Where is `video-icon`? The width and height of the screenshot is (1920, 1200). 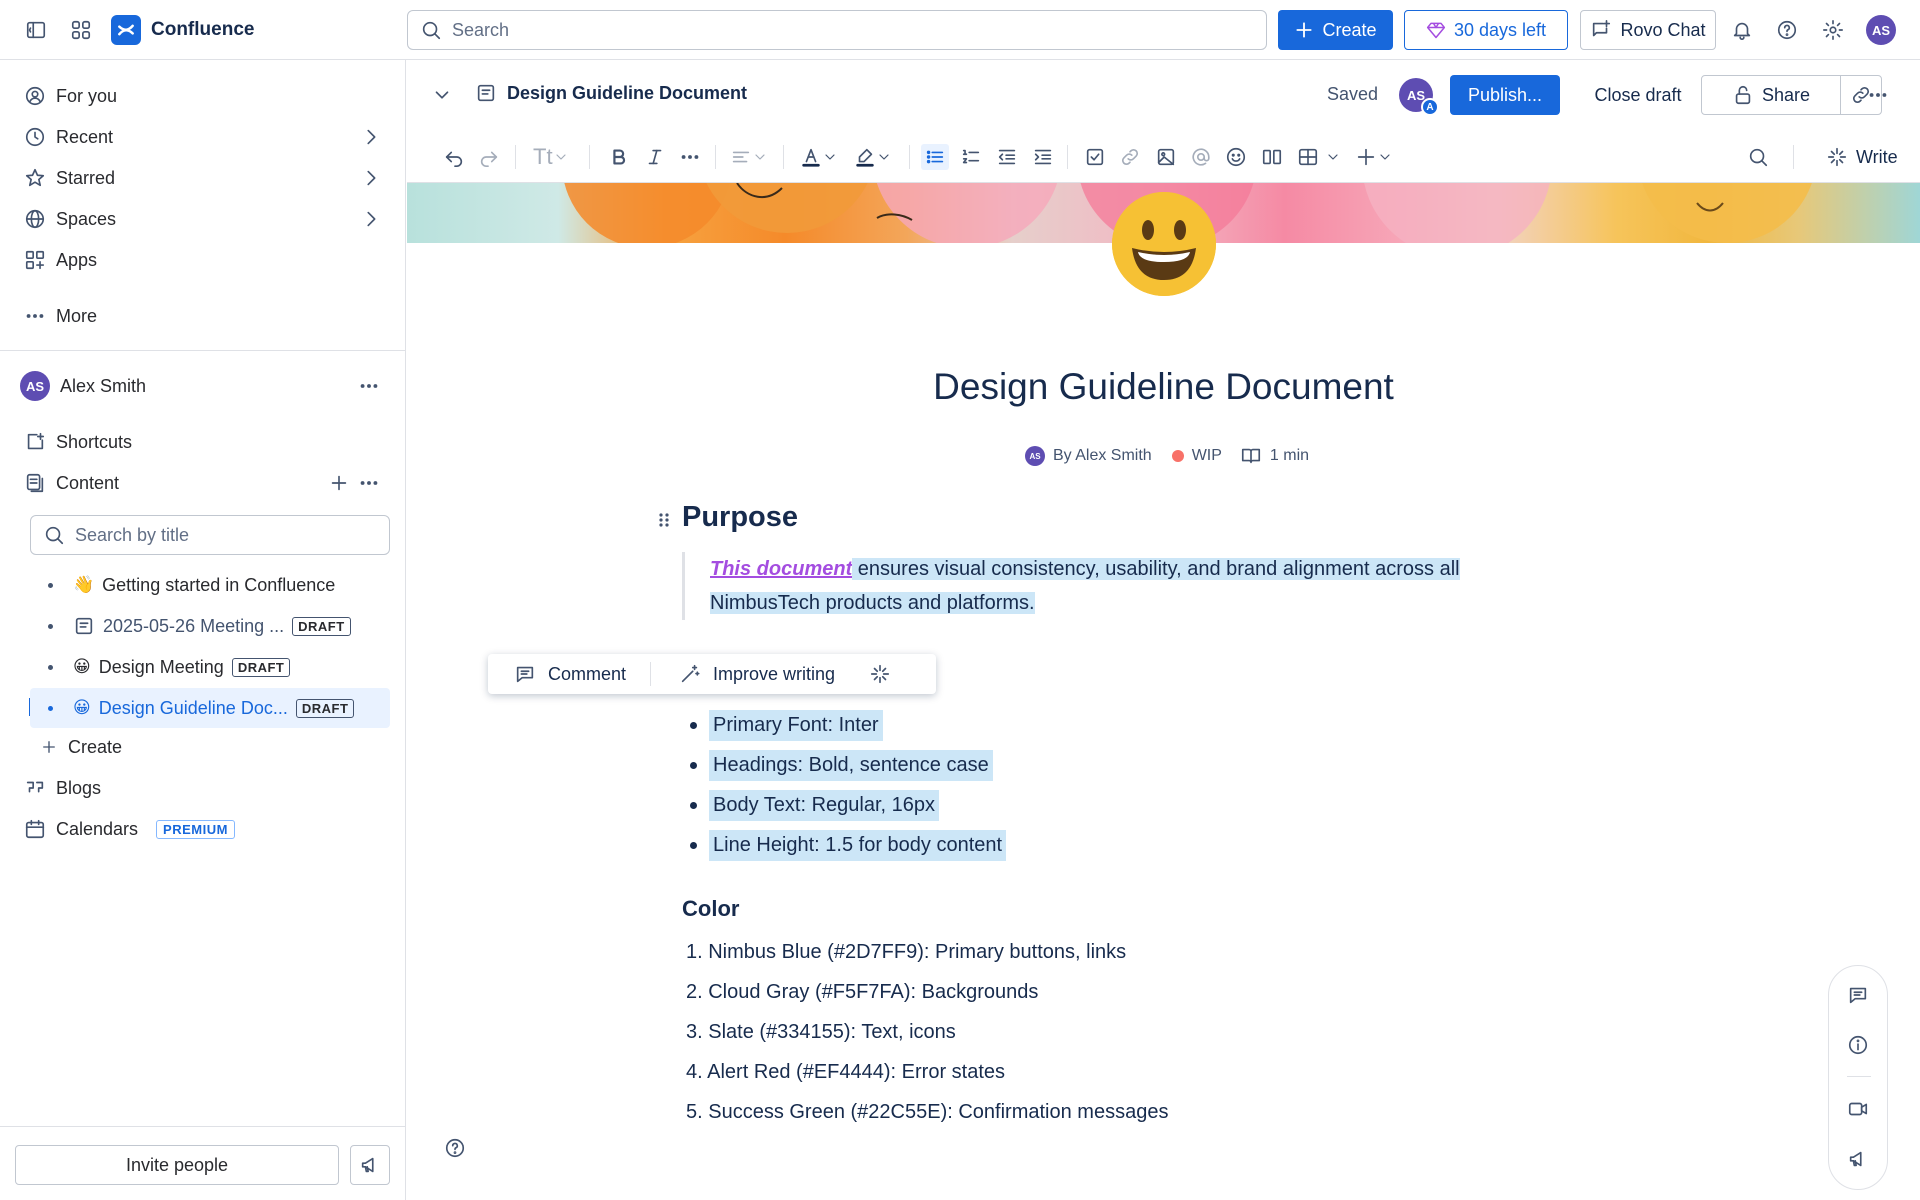
video-icon is located at coordinates (1858, 1109).